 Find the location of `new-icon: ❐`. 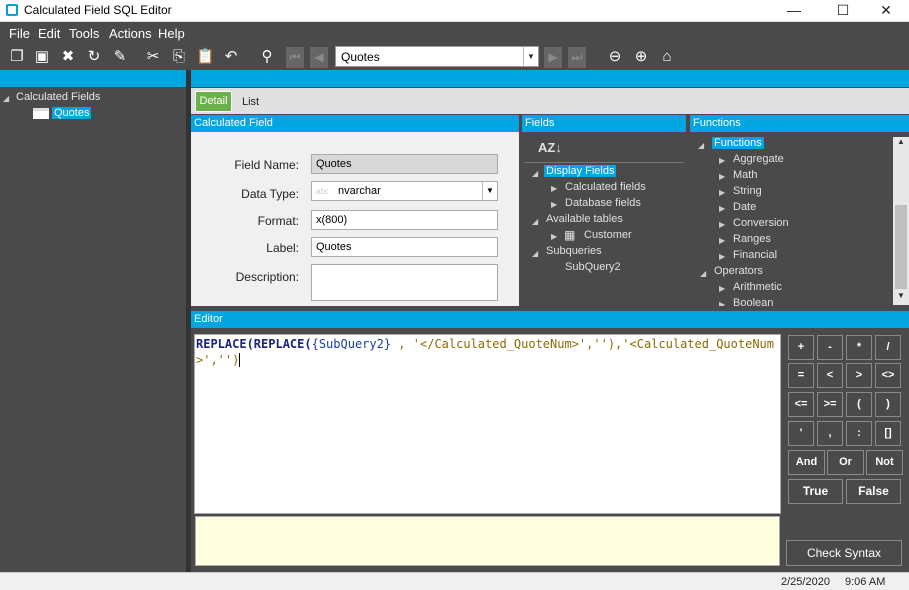

new-icon: ❐ is located at coordinates (17, 57).